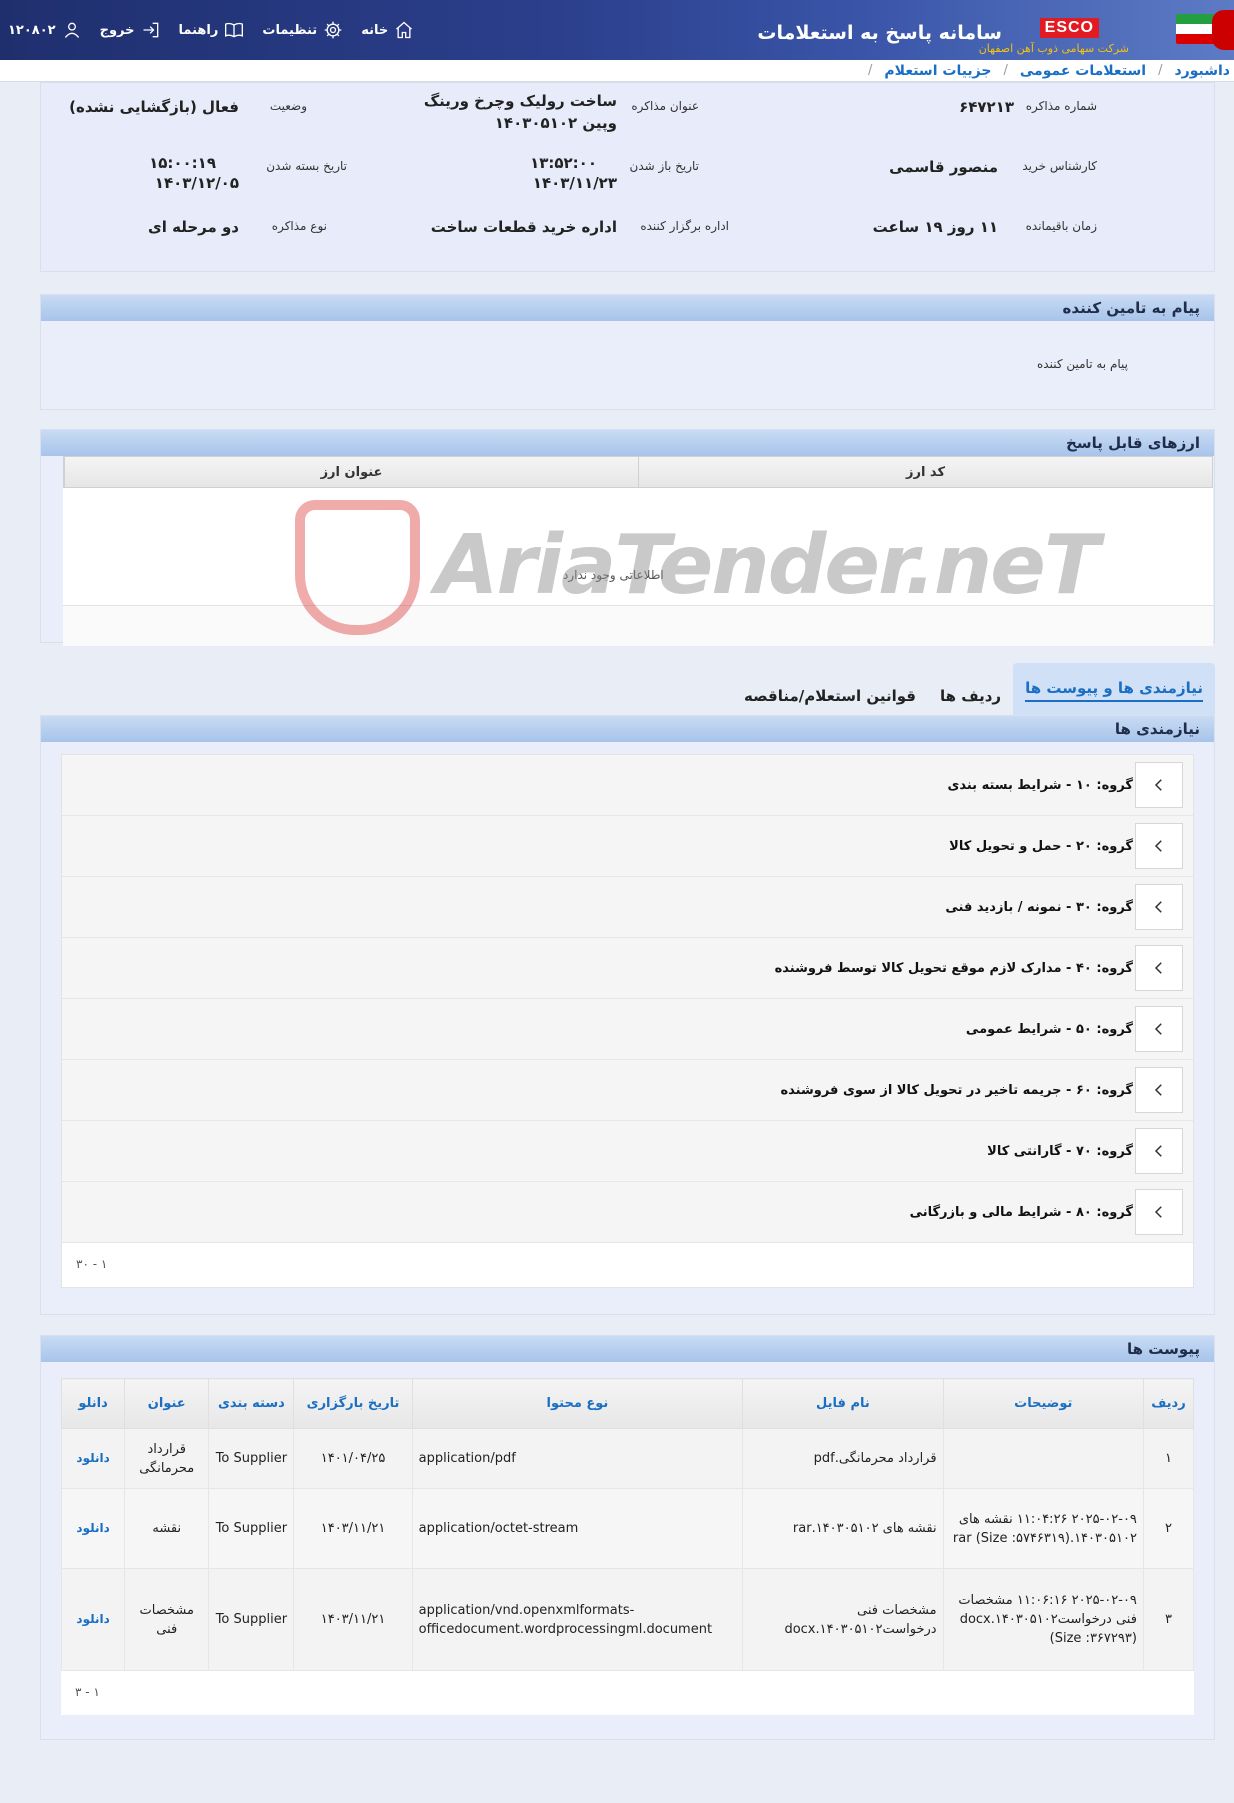 This screenshot has height=1803, width=1234. What do you see at coordinates (627, 1212) in the screenshot?
I see `requirement-group: گروه: ۸۰ - شرایط مالی و بازرگانی` at bounding box center [627, 1212].